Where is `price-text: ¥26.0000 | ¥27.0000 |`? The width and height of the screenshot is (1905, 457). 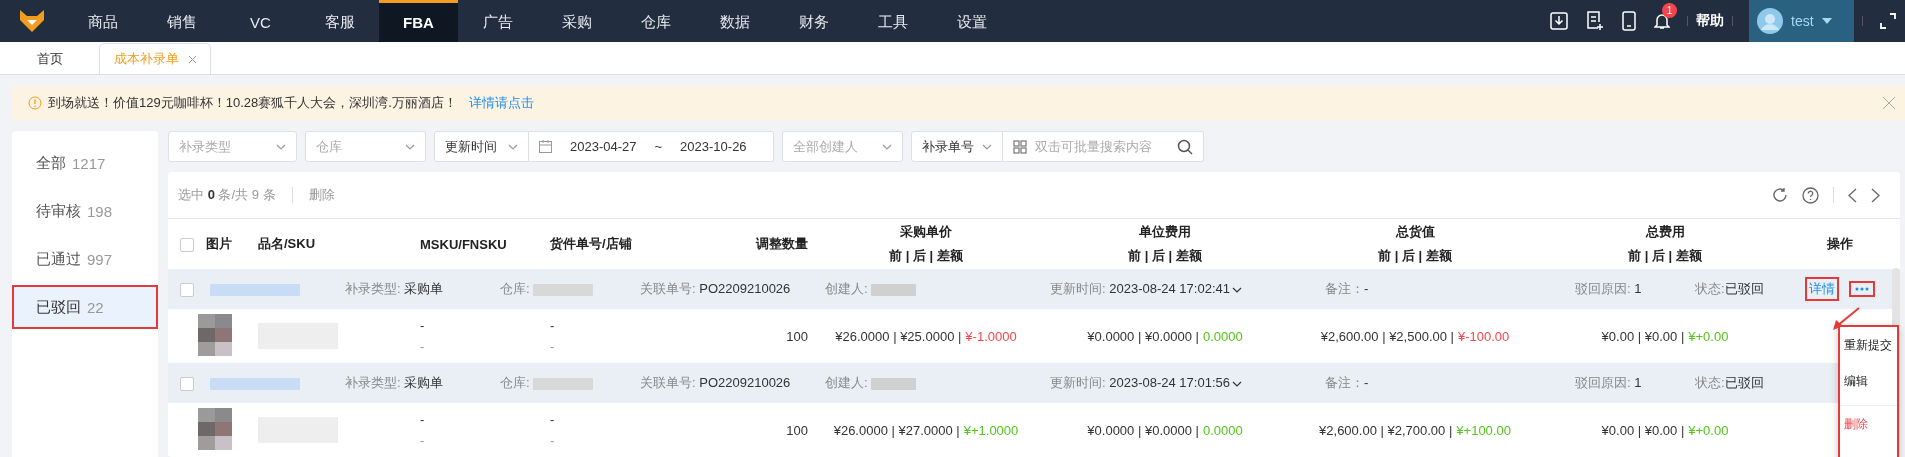
price-text: ¥26.0000 | ¥27.0000 | is located at coordinates (896, 430).